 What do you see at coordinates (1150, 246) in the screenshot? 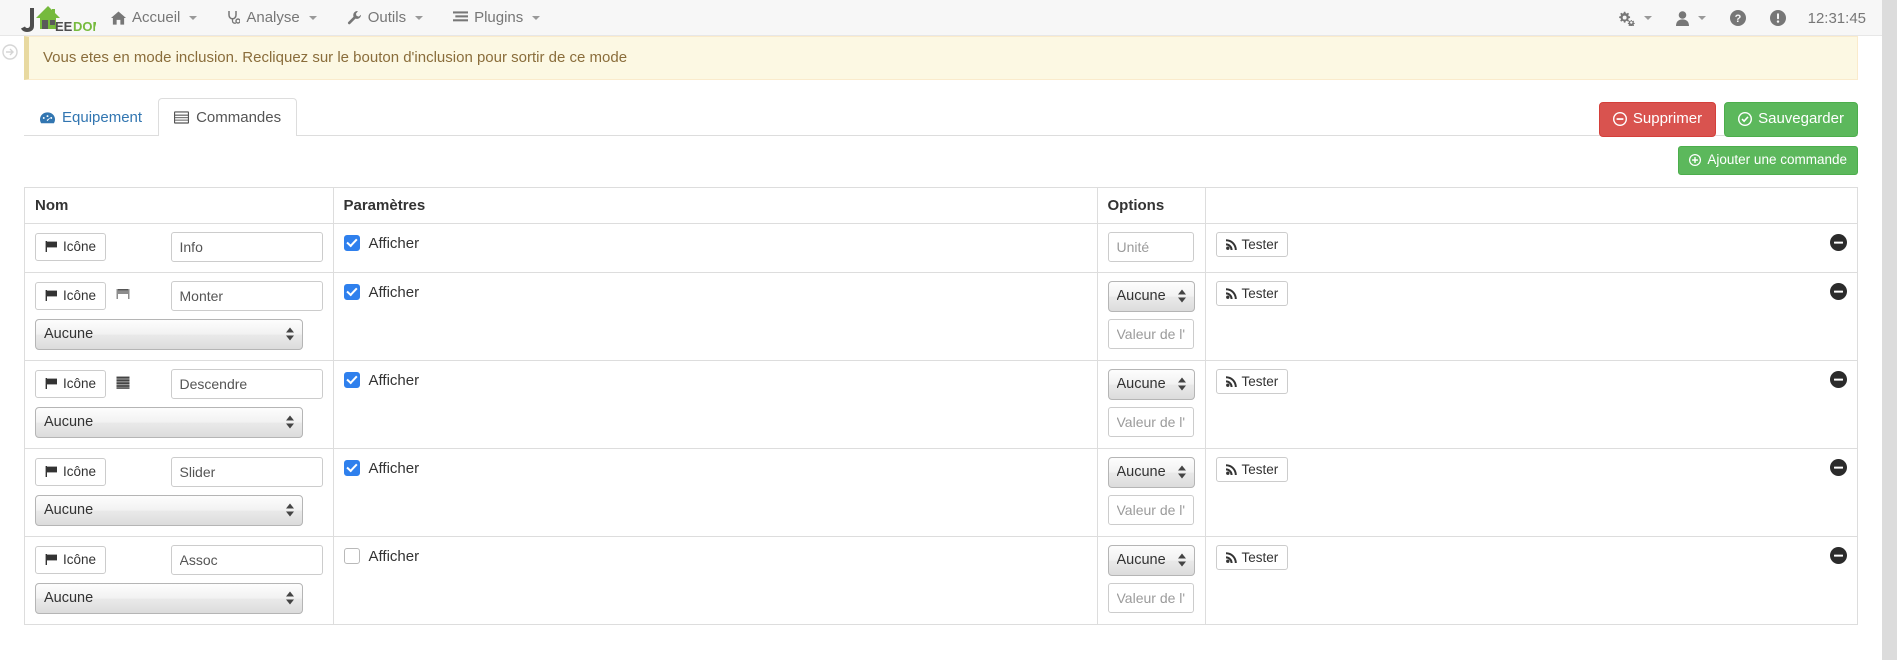
I see `unite-input` at bounding box center [1150, 246].